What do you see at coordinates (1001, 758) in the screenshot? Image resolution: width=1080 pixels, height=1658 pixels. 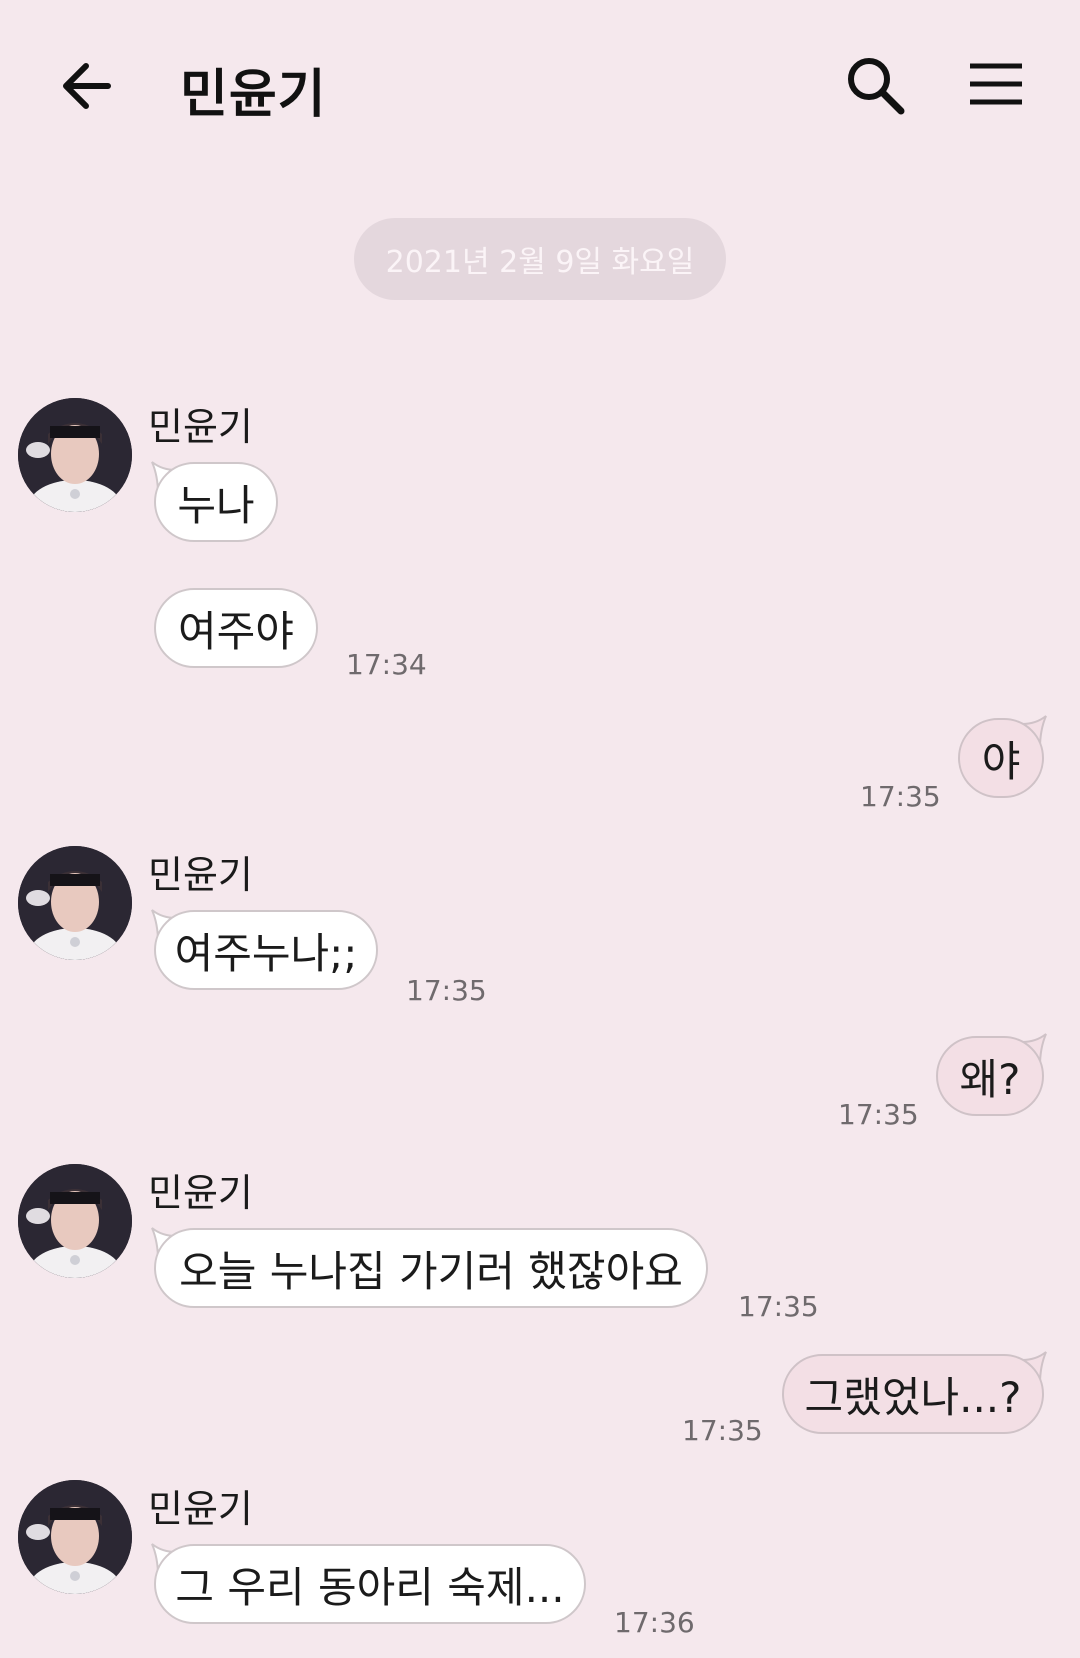 I see `message-bubble: 야` at bounding box center [1001, 758].